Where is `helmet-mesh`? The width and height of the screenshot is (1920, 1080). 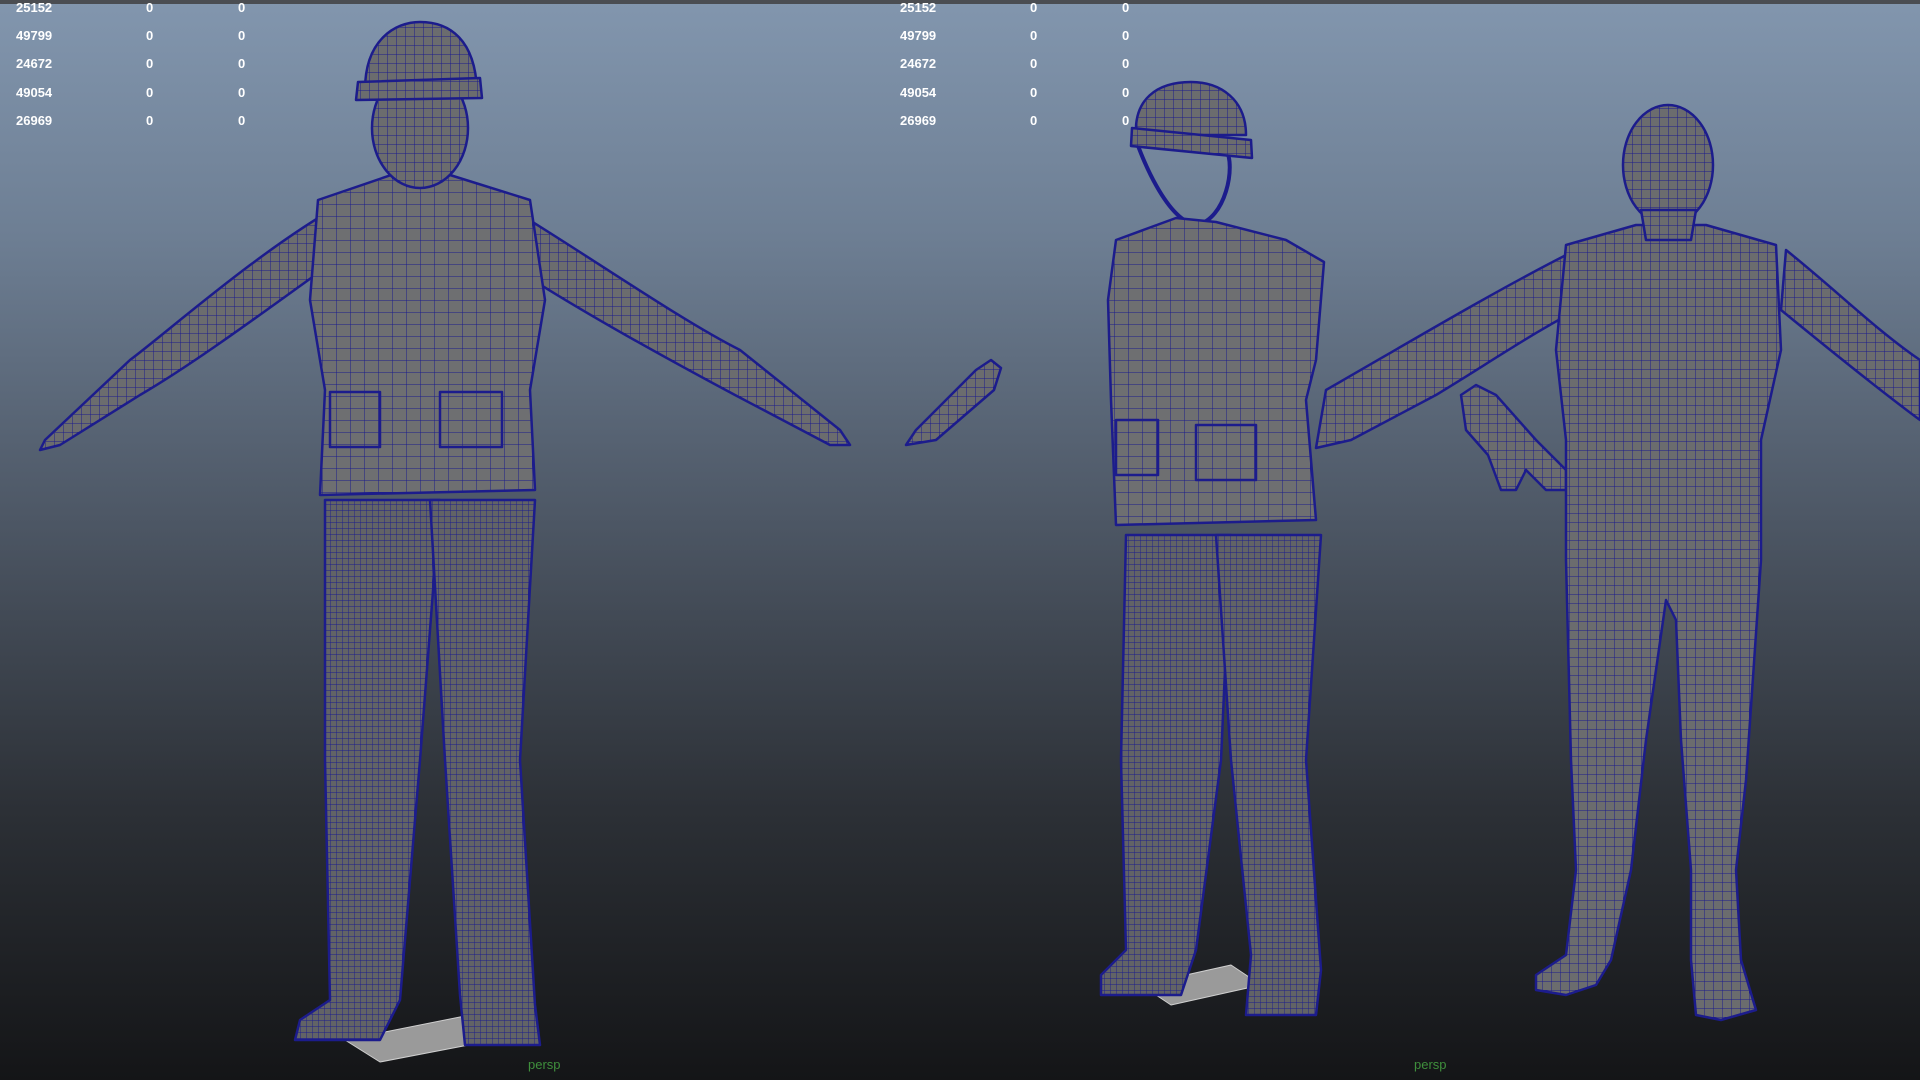 helmet-mesh is located at coordinates (1191, 108).